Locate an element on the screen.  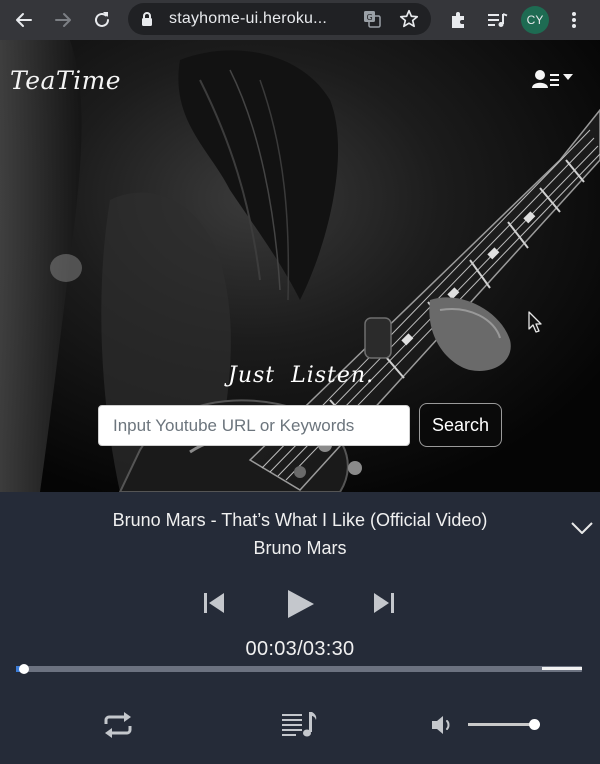
back-arrow-icon is located at coordinates (24, 20).